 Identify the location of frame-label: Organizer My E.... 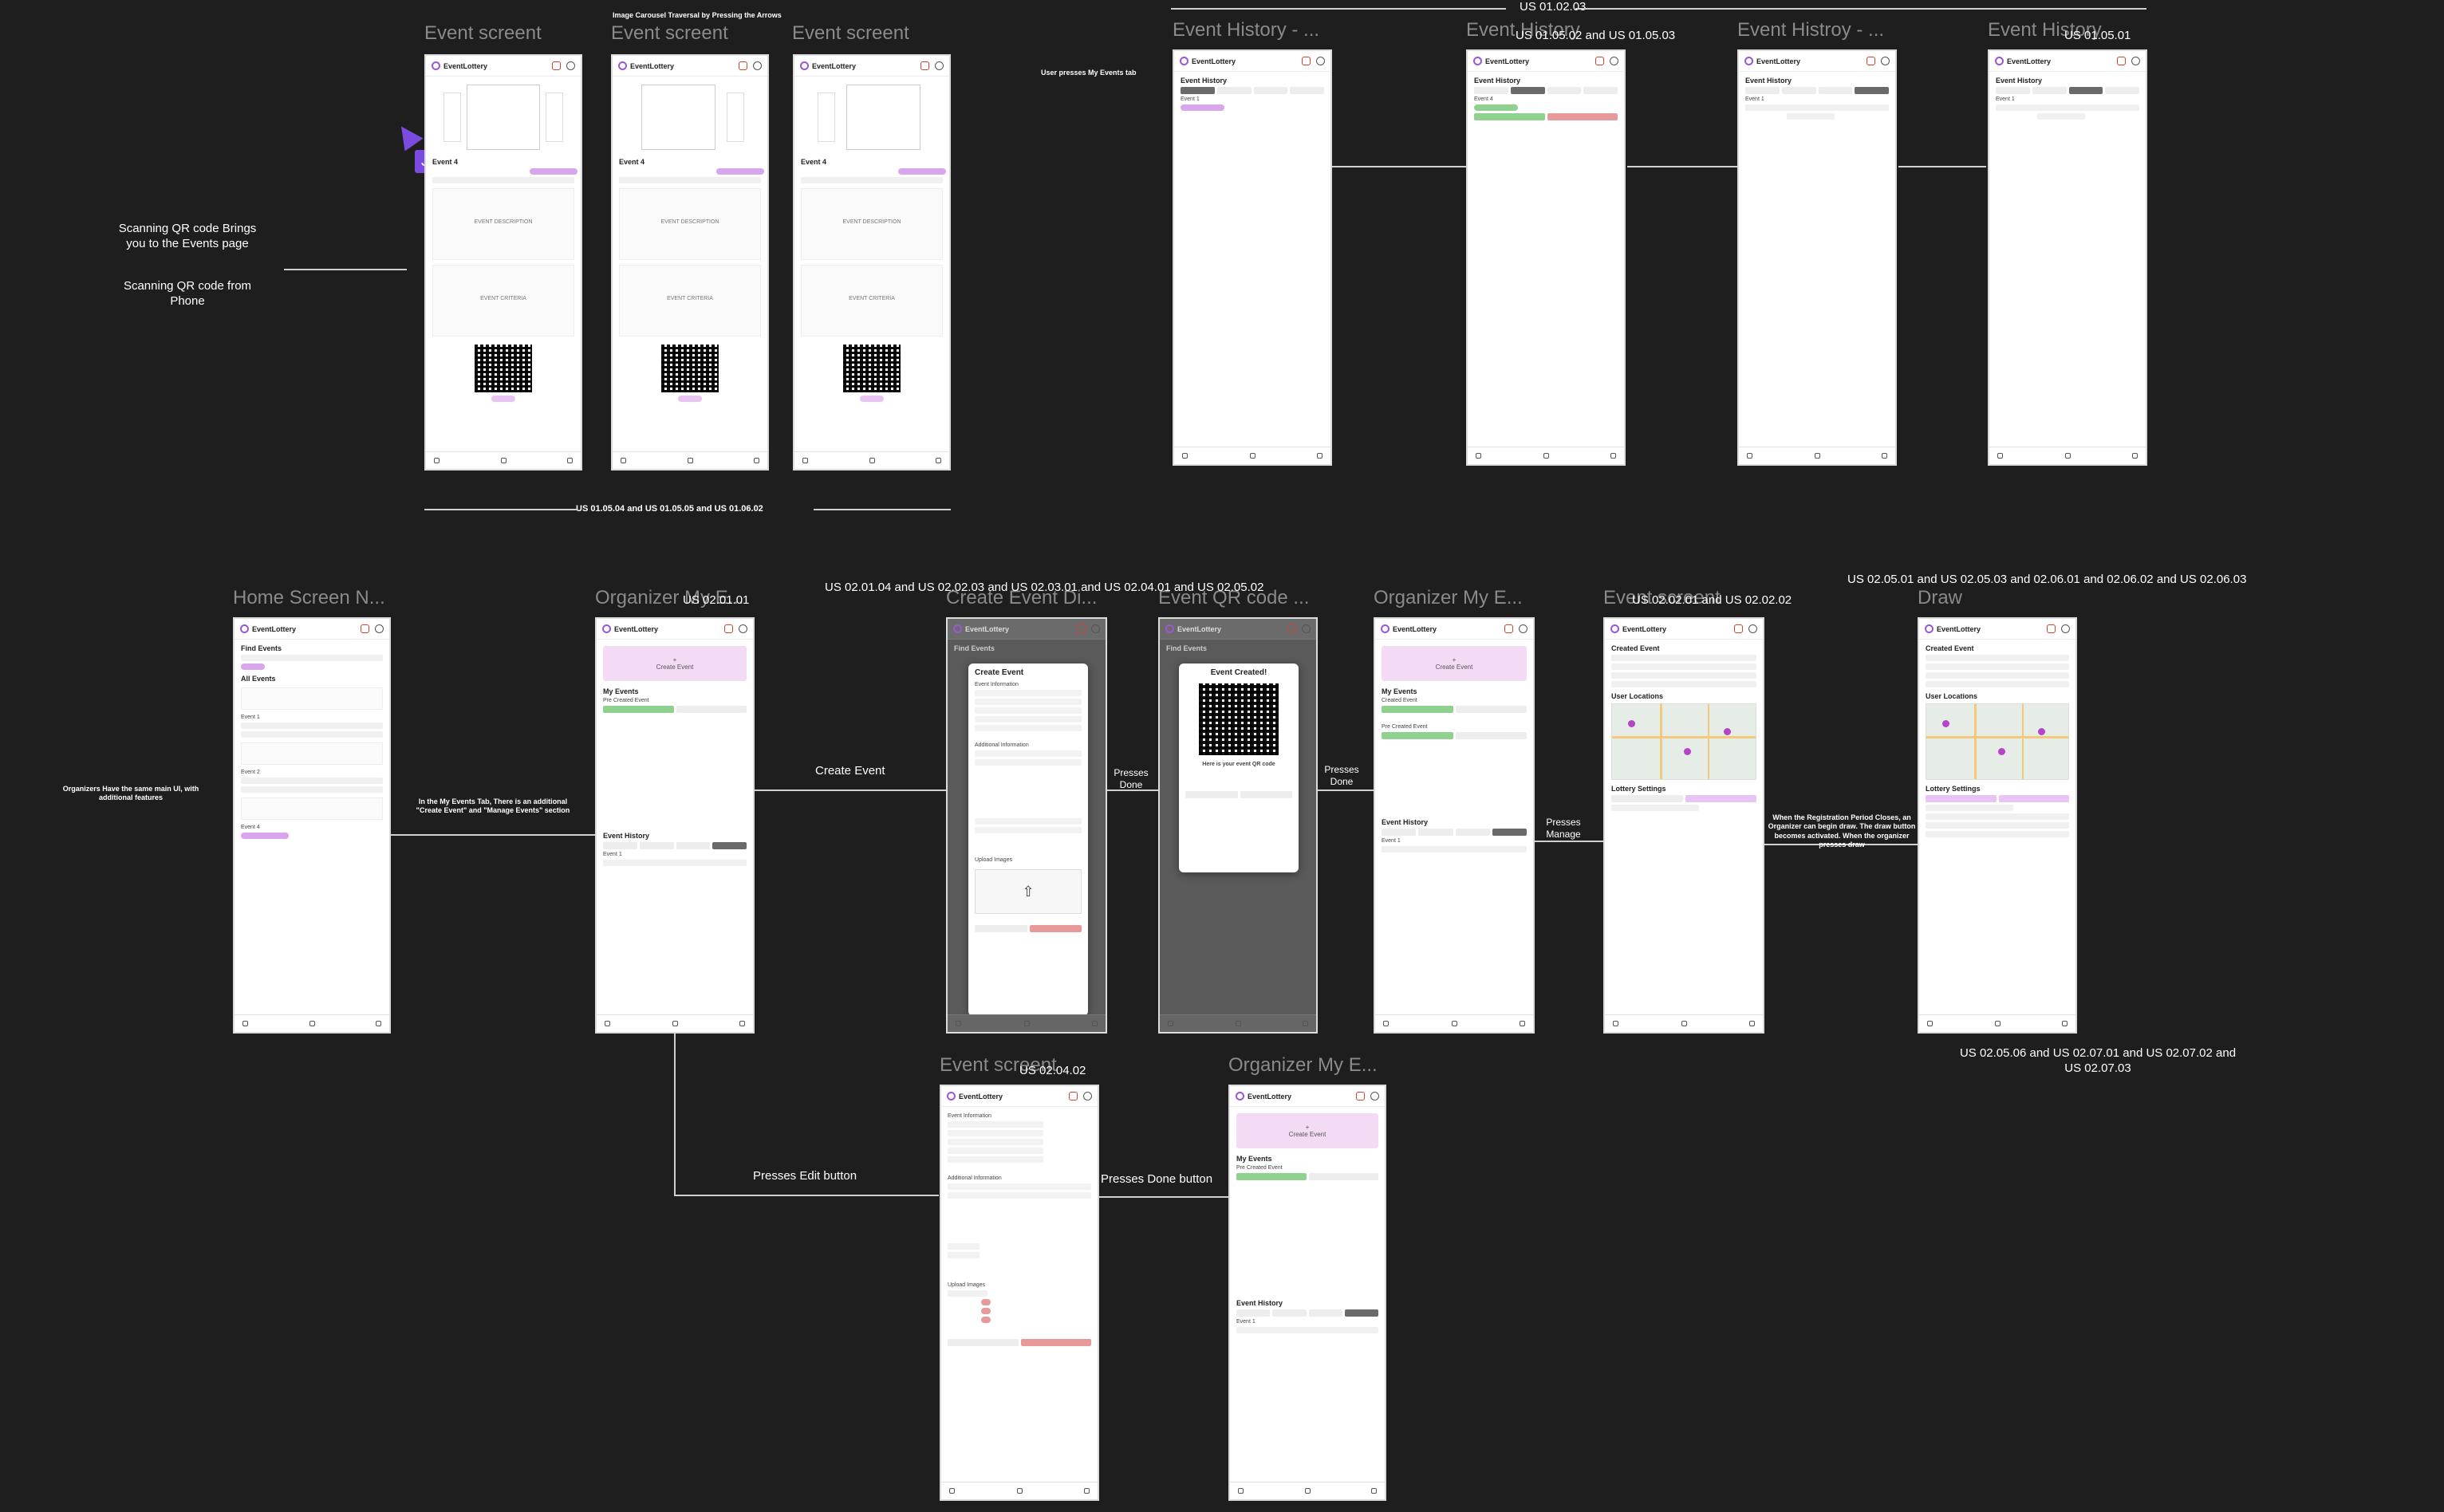
(1449, 598).